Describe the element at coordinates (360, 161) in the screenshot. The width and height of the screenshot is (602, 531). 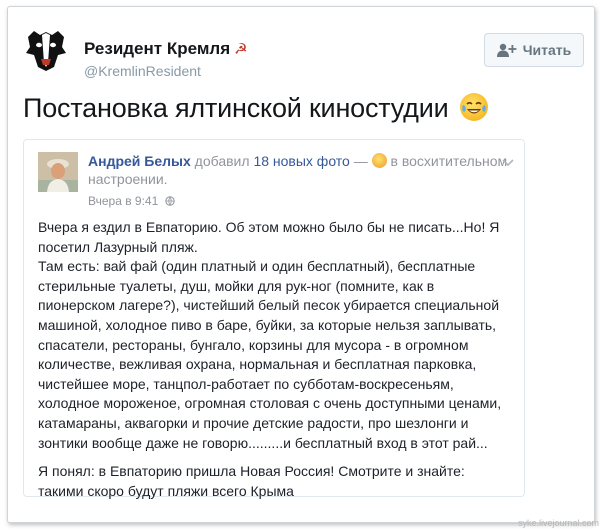
I see `post-dash: —` at that location.